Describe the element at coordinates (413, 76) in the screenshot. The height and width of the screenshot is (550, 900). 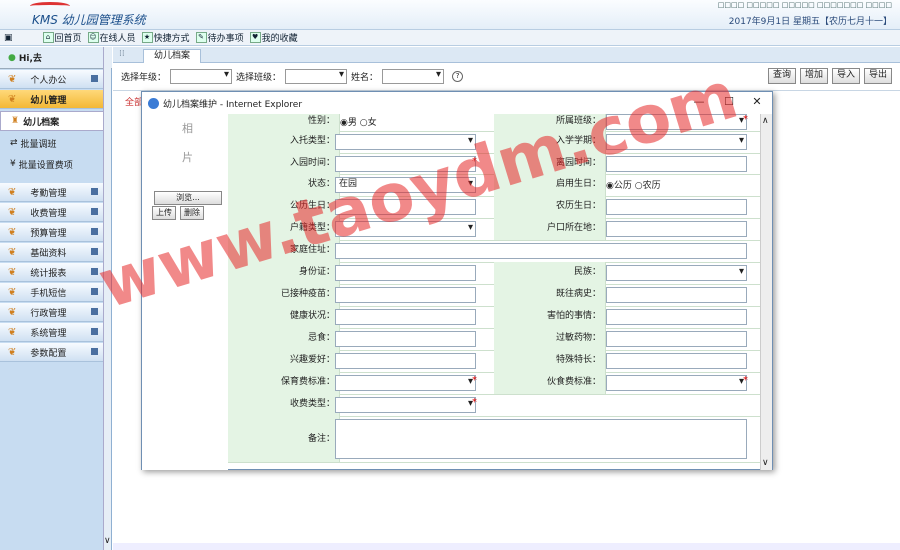
I see `name-input` at that location.